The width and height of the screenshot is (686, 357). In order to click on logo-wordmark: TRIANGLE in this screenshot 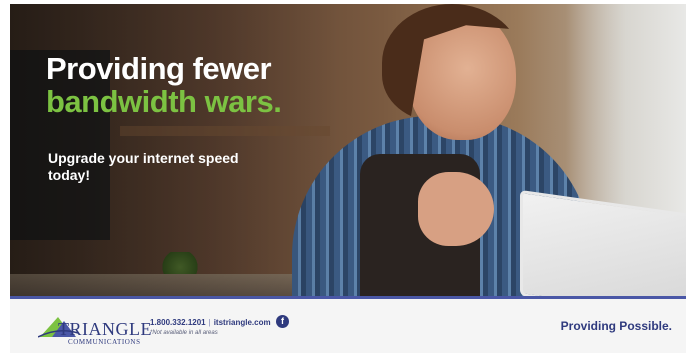, I will do `click(105, 329)`.